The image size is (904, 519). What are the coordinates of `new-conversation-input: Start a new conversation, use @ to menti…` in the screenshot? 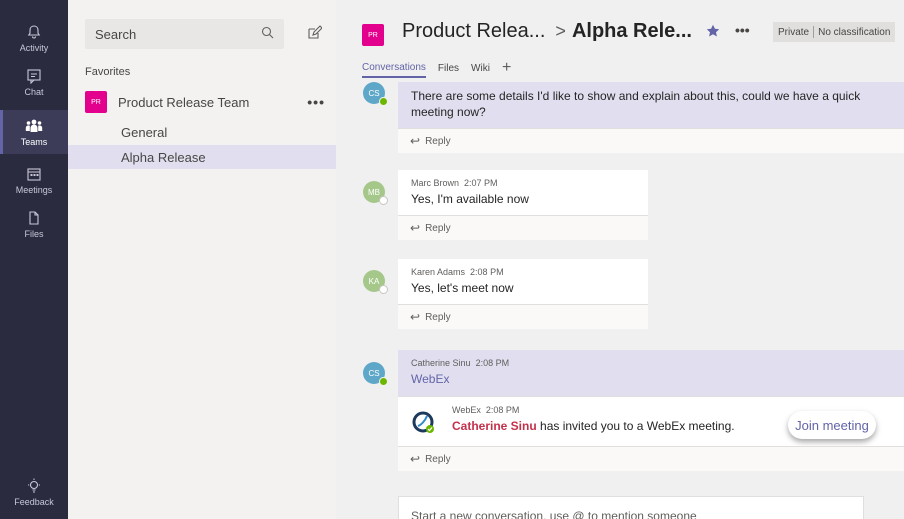 It's located at (631, 507).